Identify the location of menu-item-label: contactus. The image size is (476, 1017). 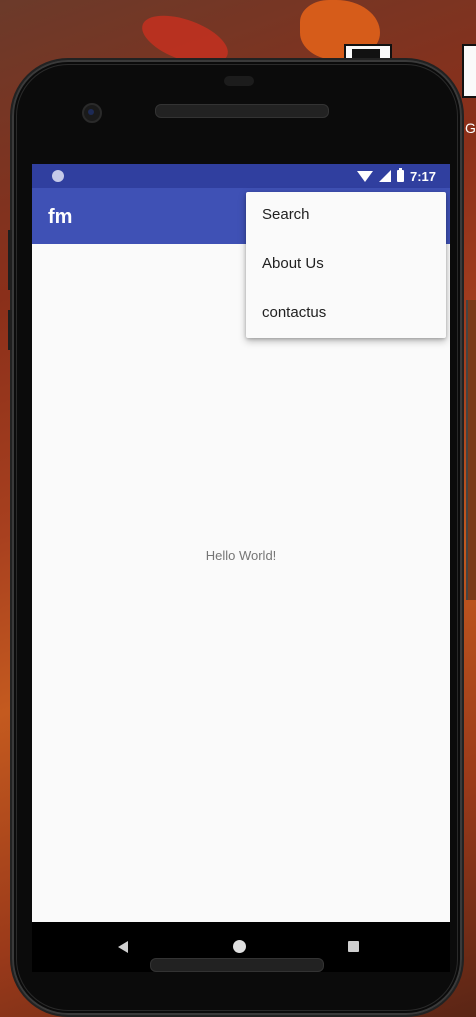
(294, 312).